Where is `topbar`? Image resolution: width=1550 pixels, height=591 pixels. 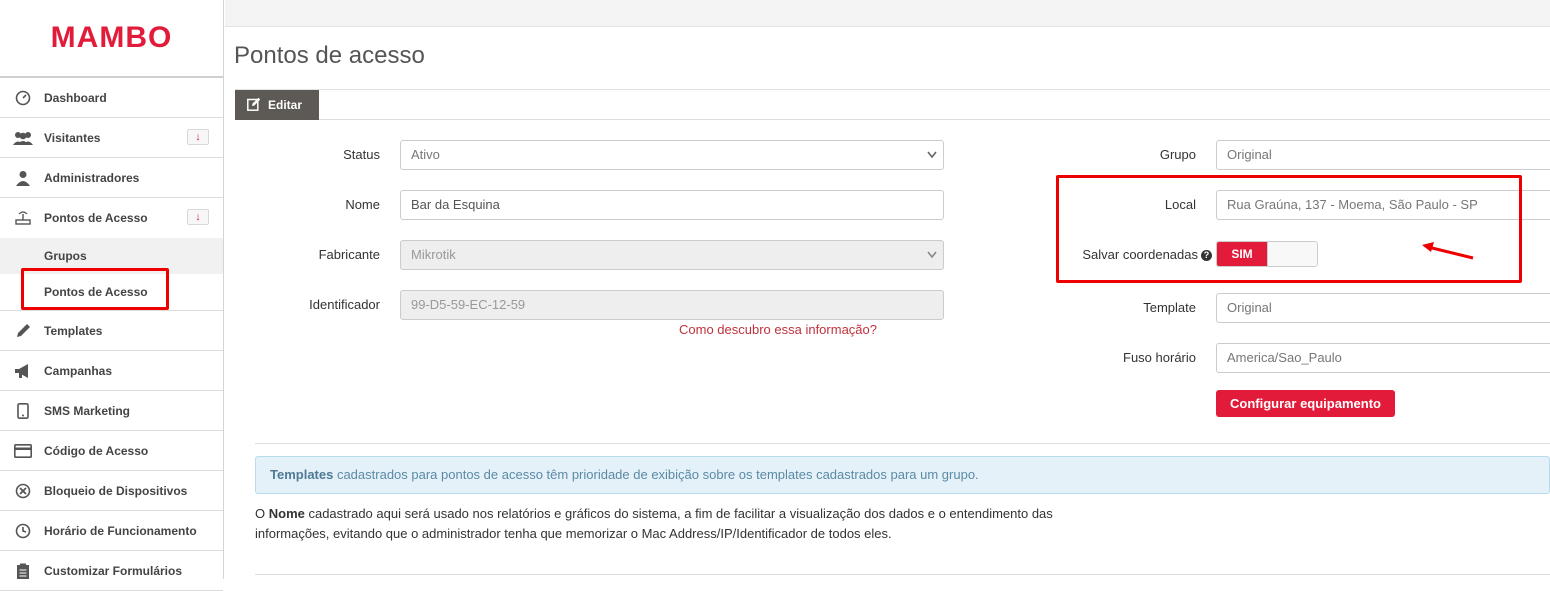 topbar is located at coordinates (887, 13).